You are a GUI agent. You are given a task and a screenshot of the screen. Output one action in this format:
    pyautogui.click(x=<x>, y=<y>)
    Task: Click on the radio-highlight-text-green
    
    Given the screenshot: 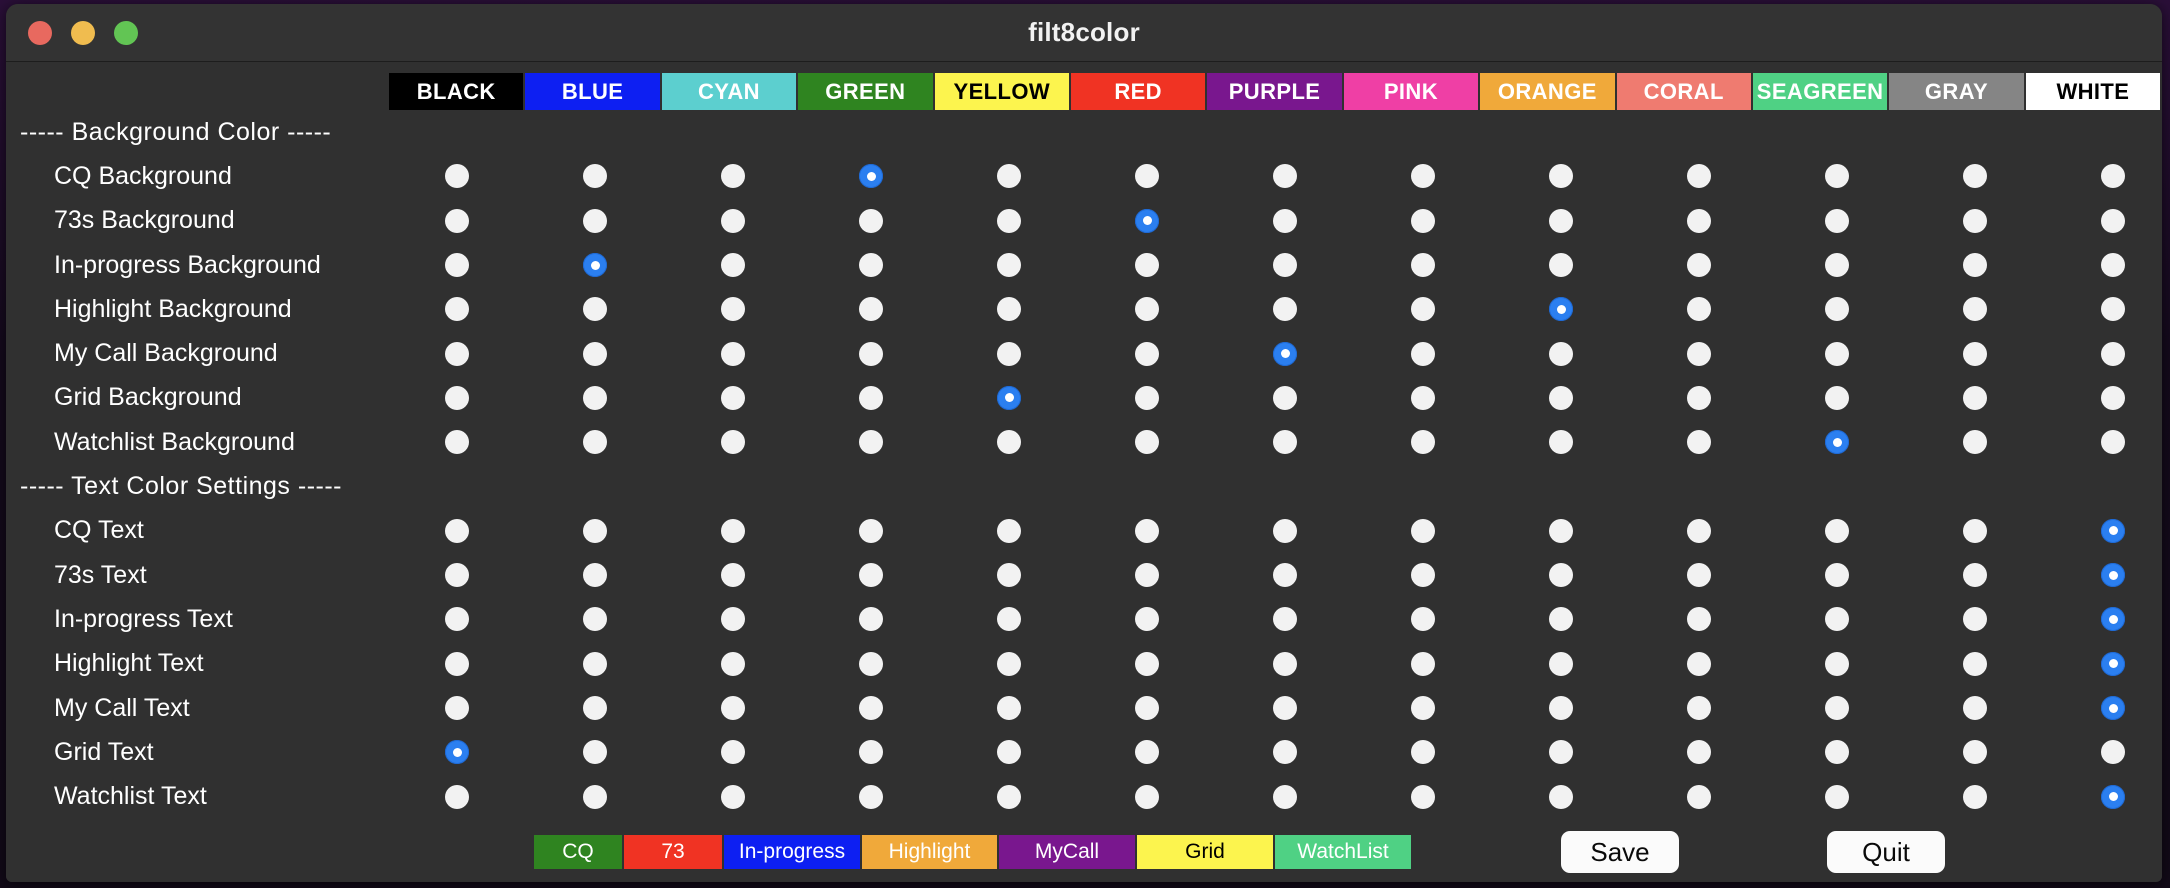 What is the action you would take?
    pyautogui.click(x=871, y=663)
    